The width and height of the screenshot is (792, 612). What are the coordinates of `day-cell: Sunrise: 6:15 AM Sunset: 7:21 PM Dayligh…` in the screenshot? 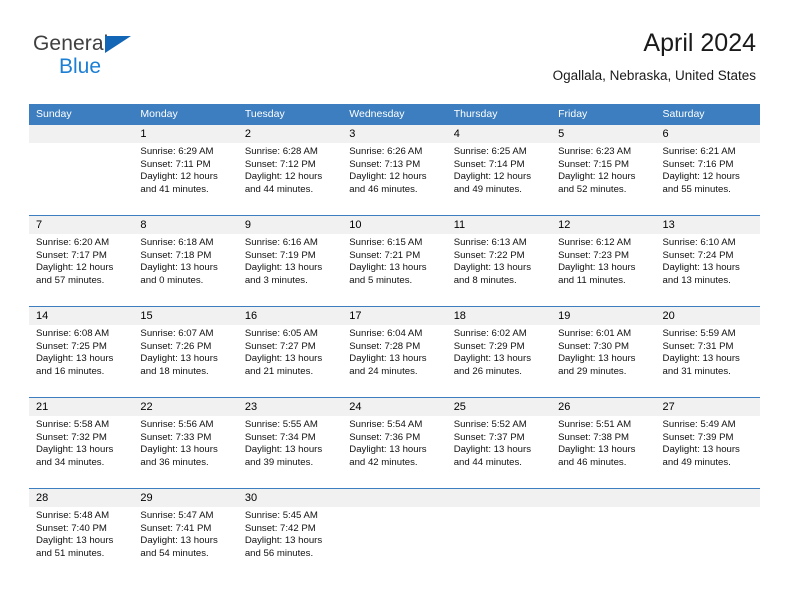 It's located at (394, 270).